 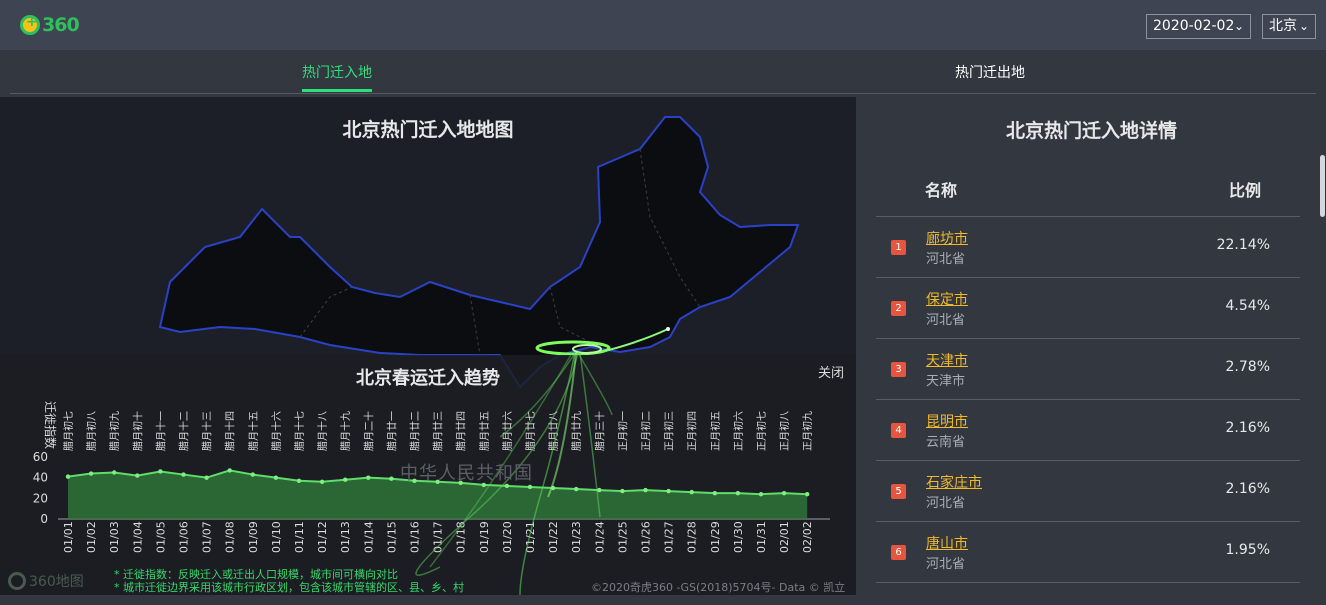 I want to click on table-row: 3 天津市 天津市 2.78%, so click(x=1088, y=369).